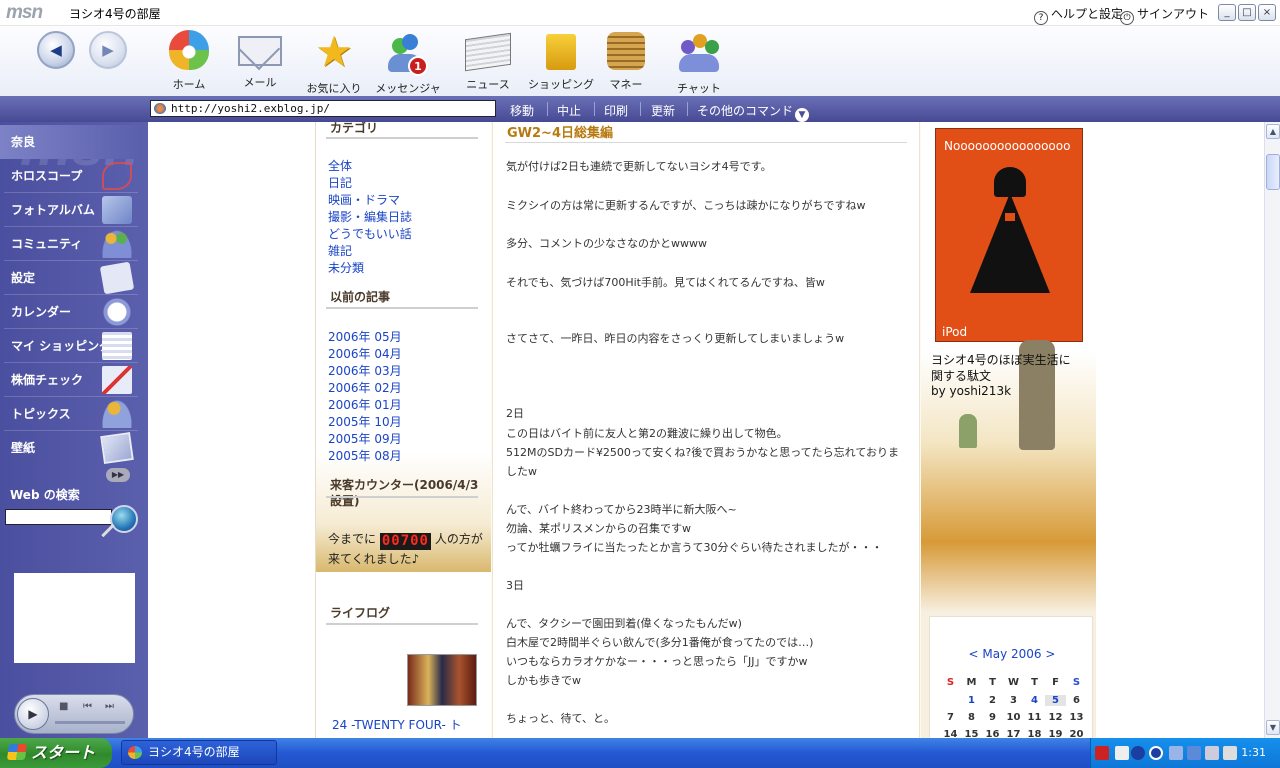 This screenshot has height=768, width=1280. I want to click on play-button: ▶, so click(33, 714).